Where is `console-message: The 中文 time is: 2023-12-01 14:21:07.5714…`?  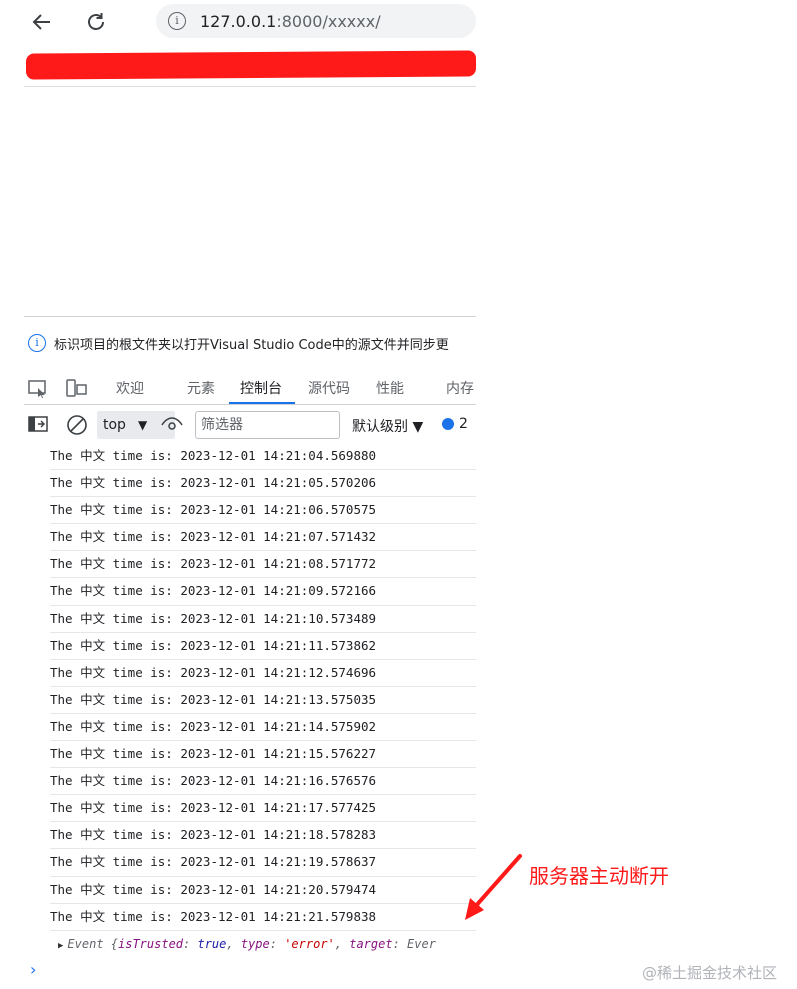 console-message: The 中文 time is: 2023-12-01 14:21:07.5714… is located at coordinates (263, 538).